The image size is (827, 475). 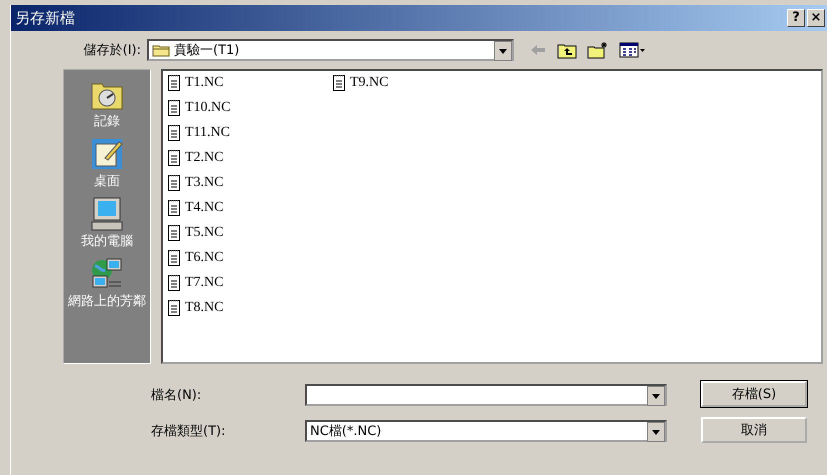 I want to click on close-button: ×, so click(x=816, y=18).